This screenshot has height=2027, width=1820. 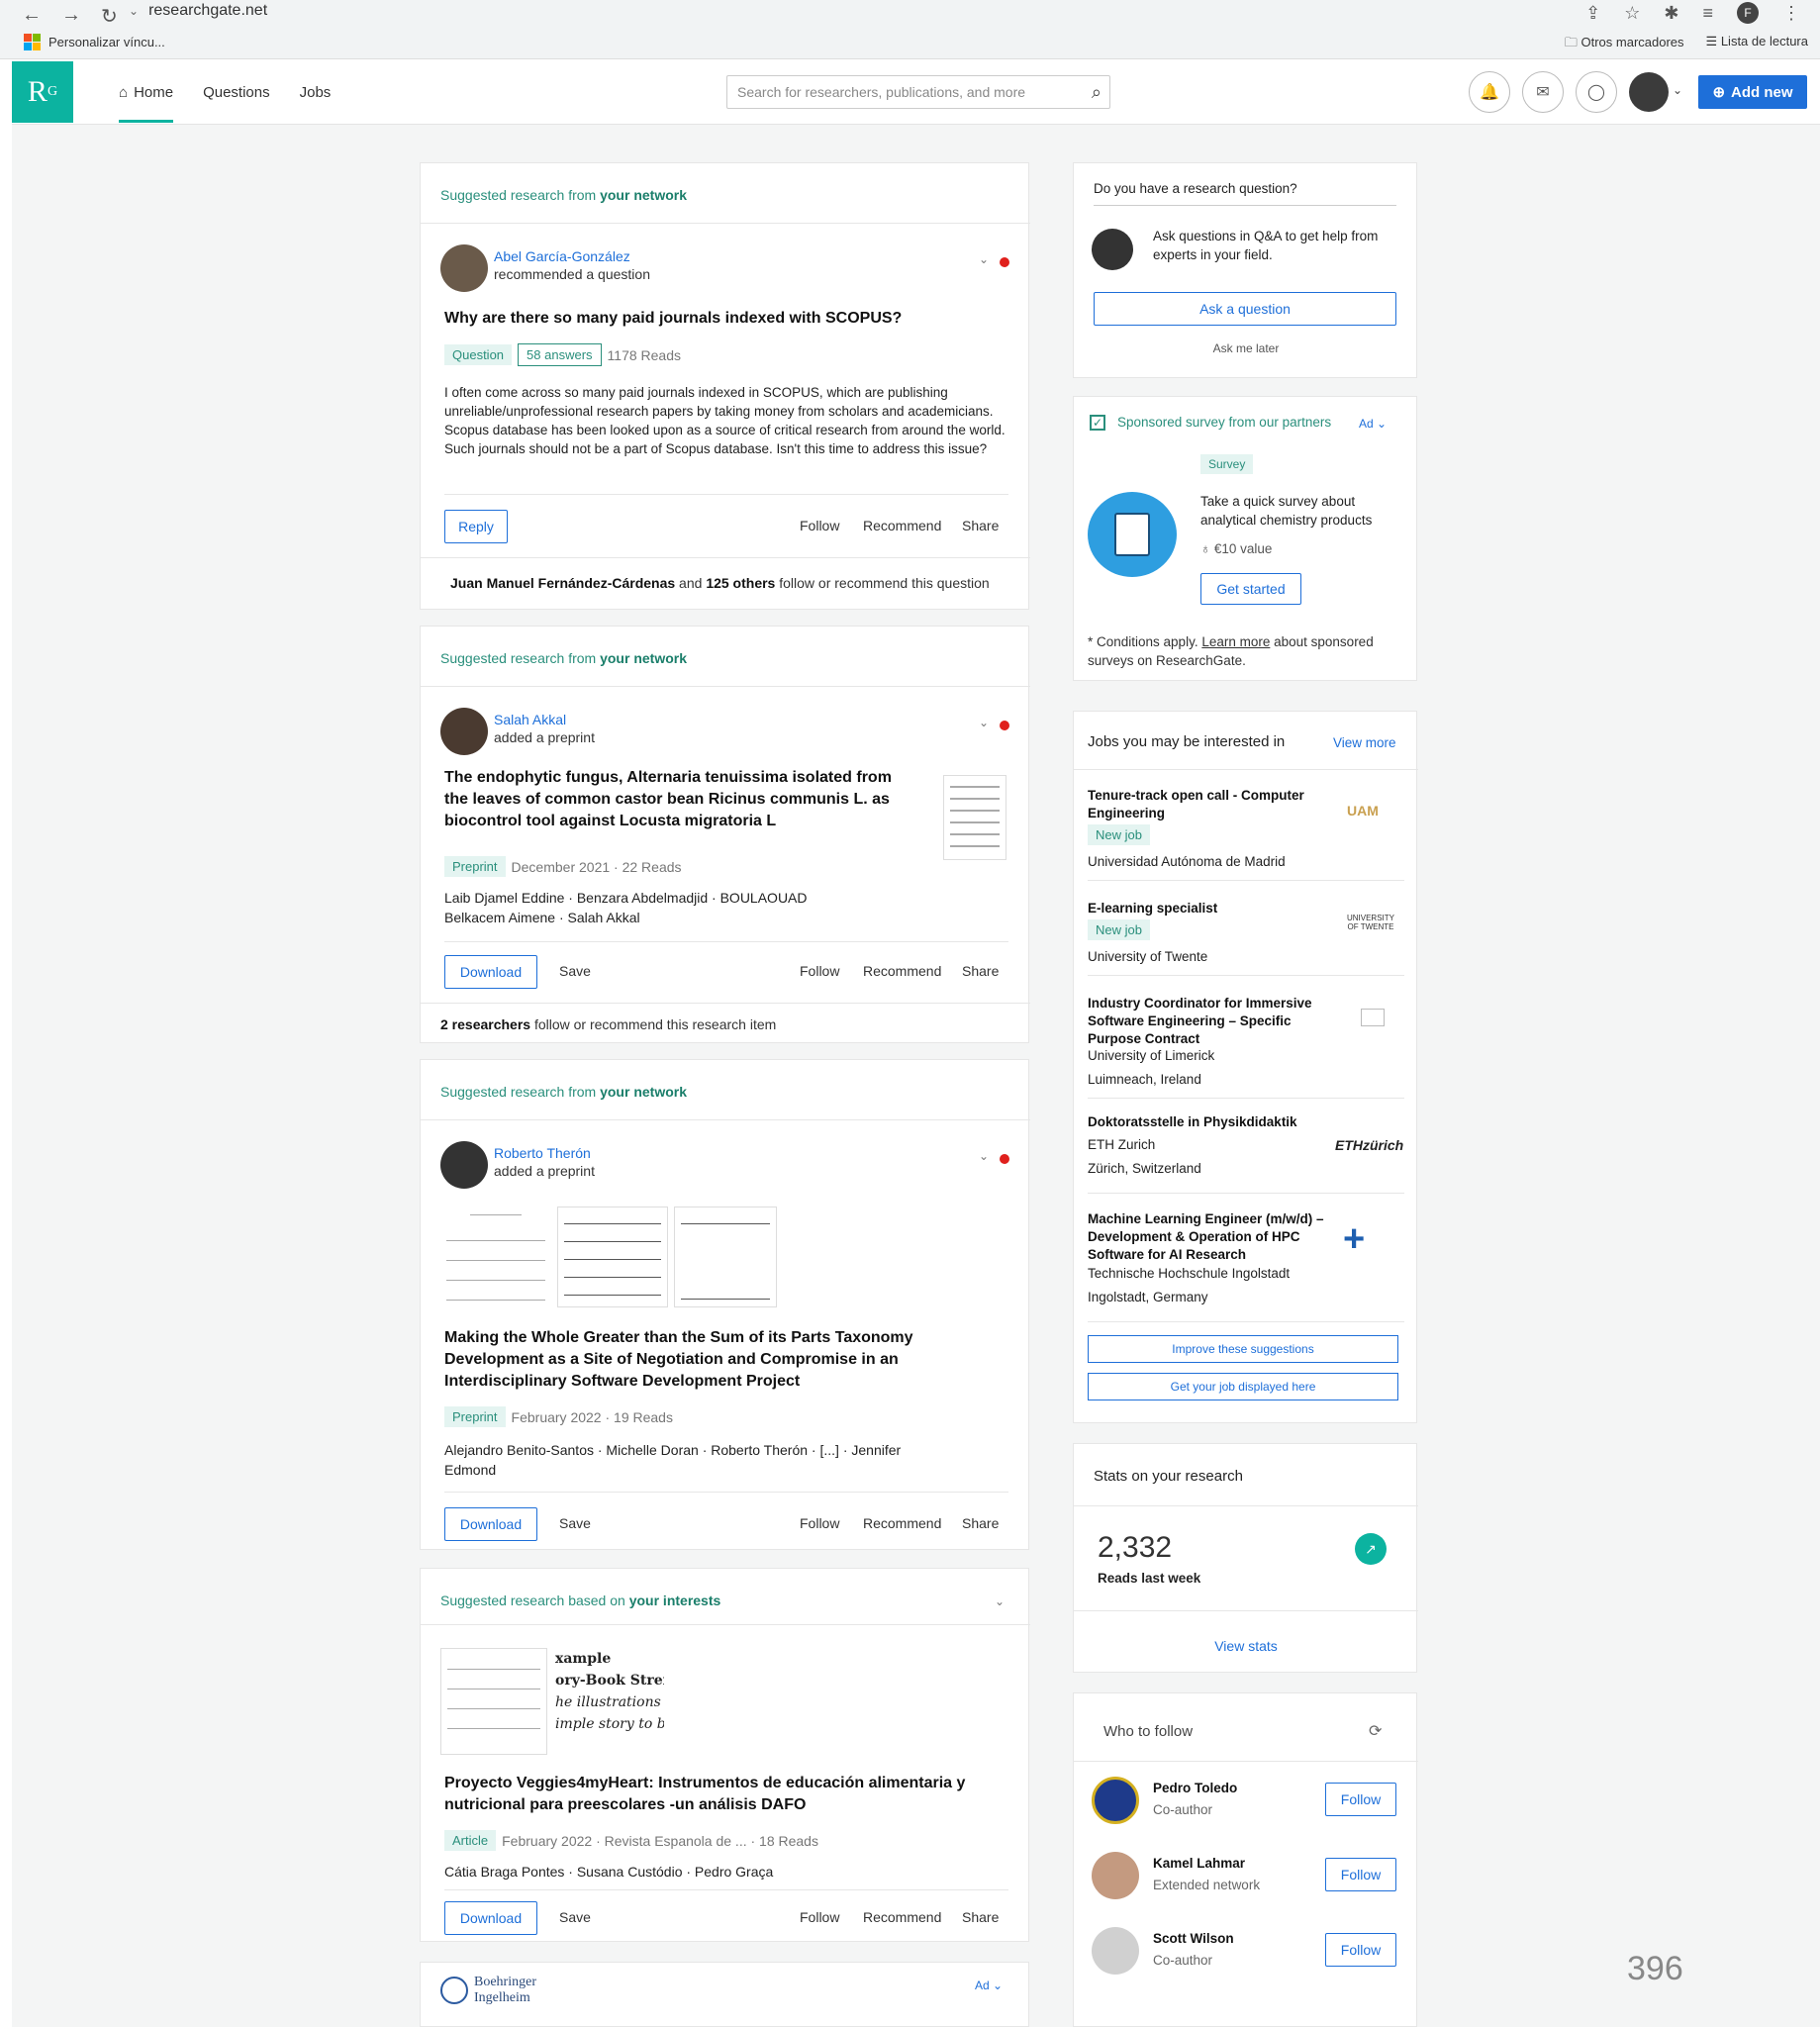 What do you see at coordinates (236, 92) in the screenshot?
I see `nav-questions: Questions` at bounding box center [236, 92].